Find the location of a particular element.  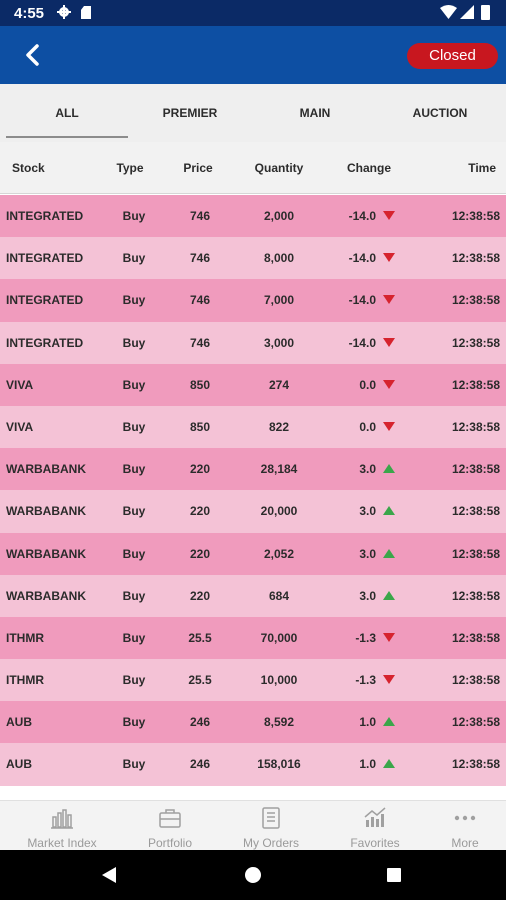

column-header-type: Type is located at coordinates (130, 168).